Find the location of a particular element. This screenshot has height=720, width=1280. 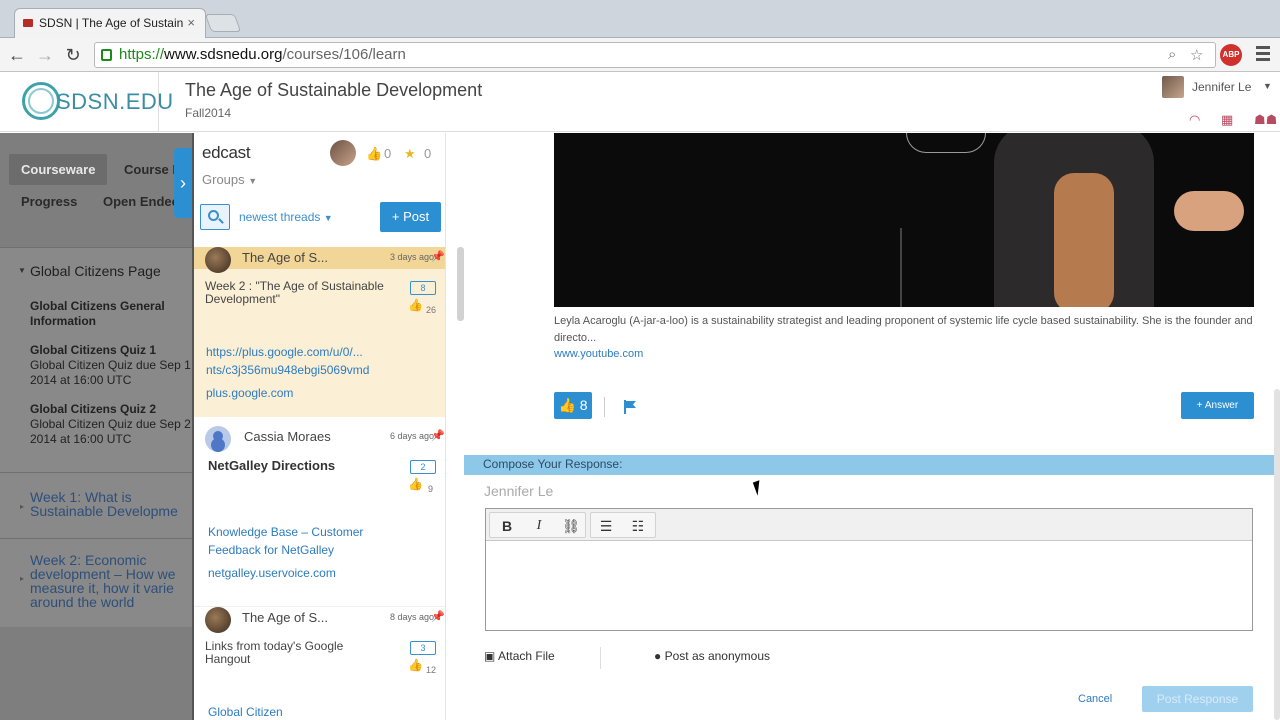

course-term: Fall2014 is located at coordinates (208, 113).